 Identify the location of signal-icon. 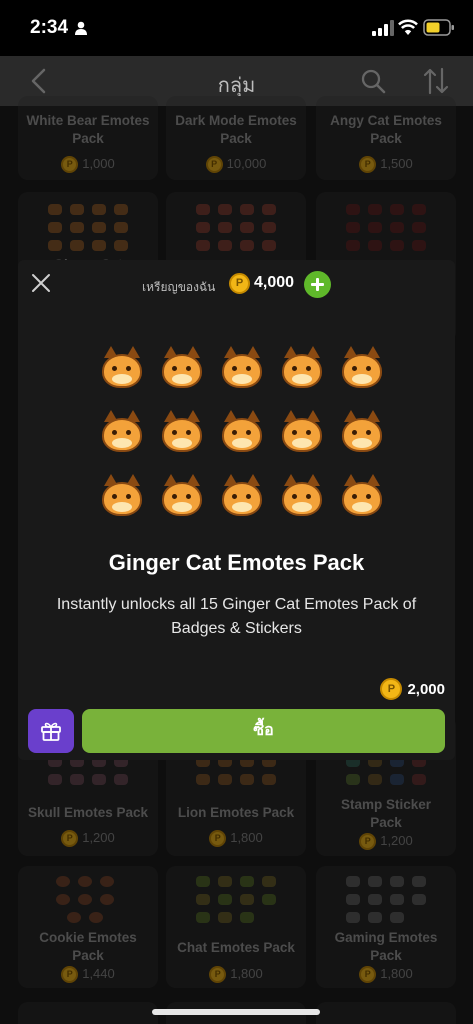
(383, 28).